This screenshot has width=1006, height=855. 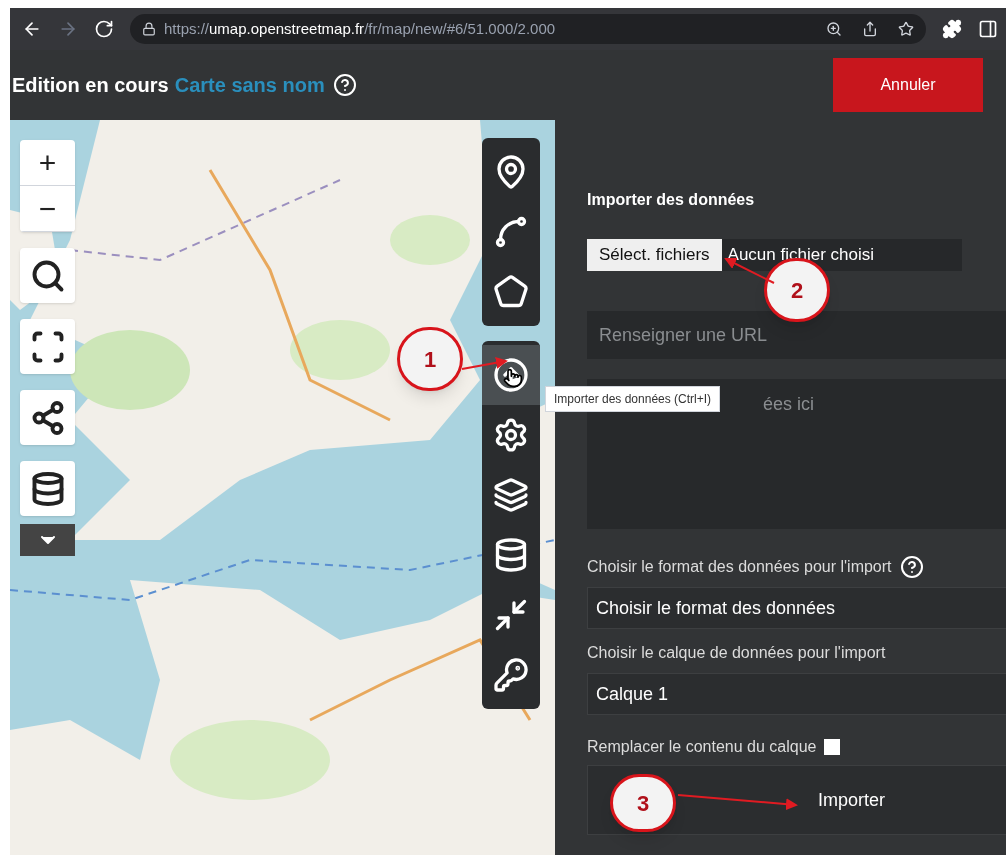 What do you see at coordinates (796, 694) in the screenshot?
I see `layer-select: Calque 1` at bounding box center [796, 694].